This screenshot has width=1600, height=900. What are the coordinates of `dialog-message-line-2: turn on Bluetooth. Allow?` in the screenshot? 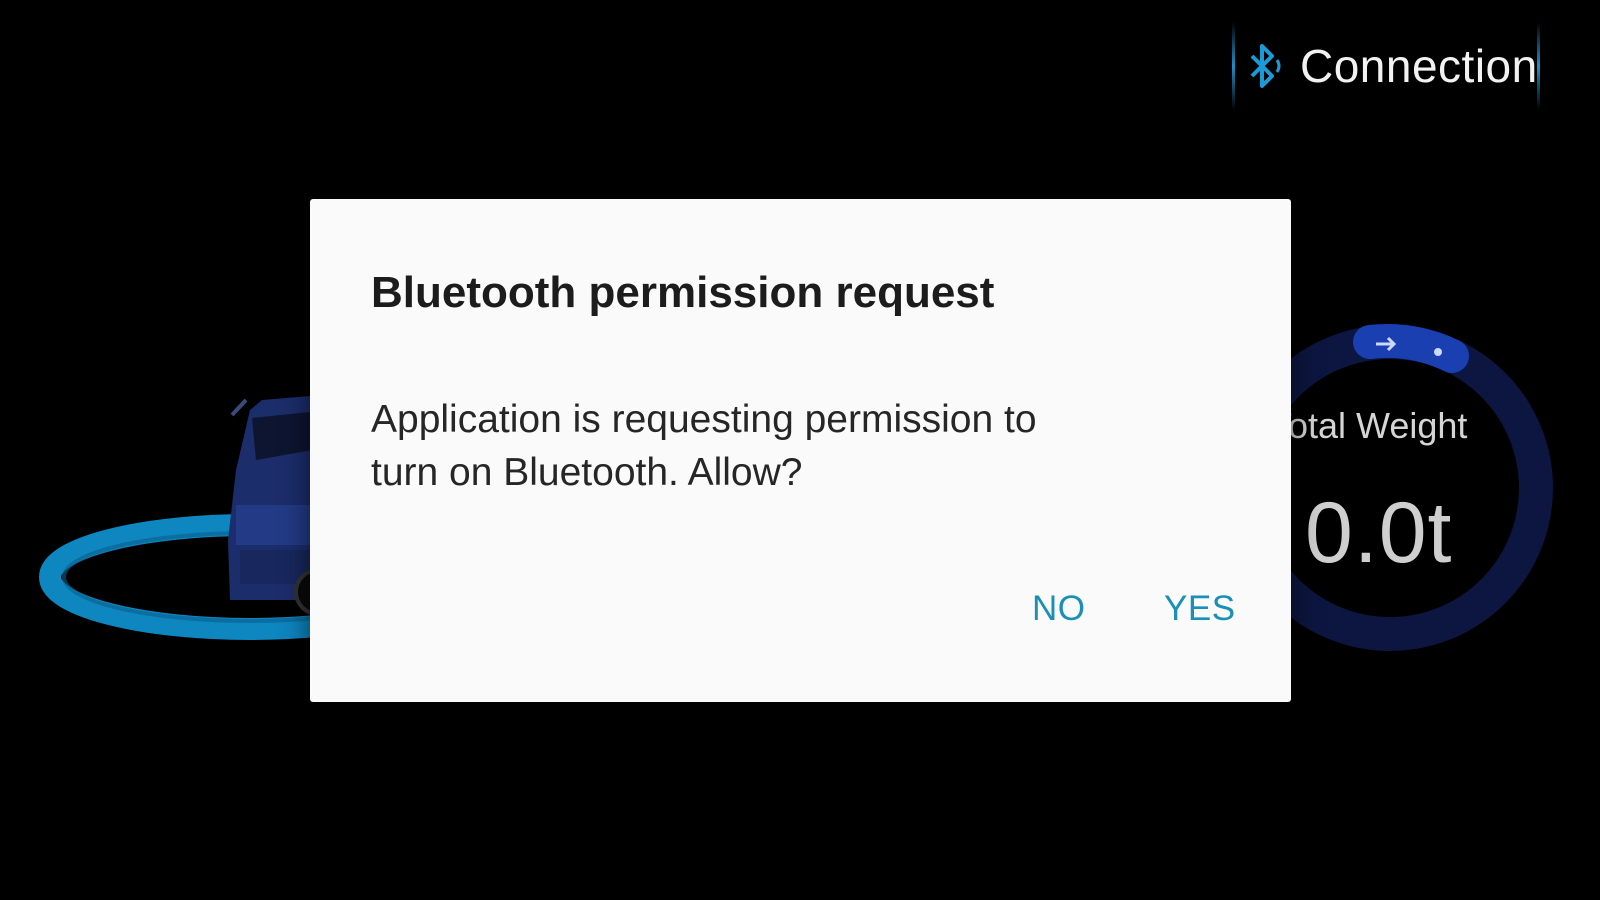 It's located at (587, 472).